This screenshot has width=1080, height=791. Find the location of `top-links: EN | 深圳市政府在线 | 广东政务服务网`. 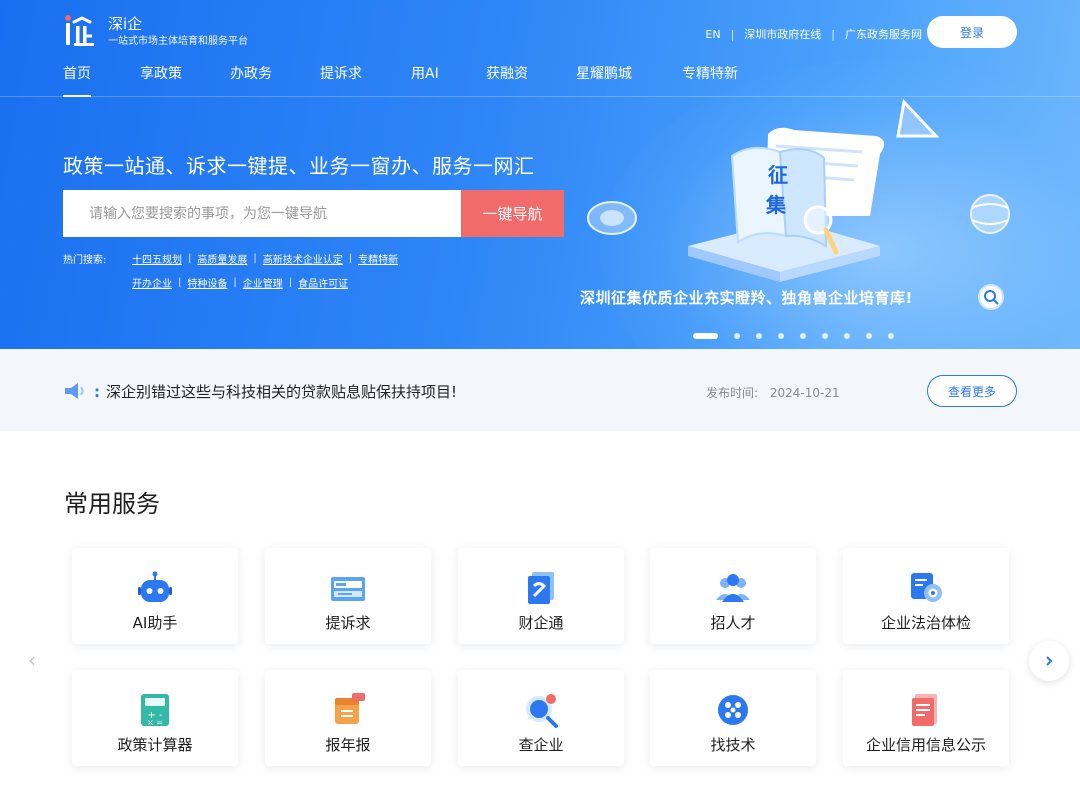

top-links: EN | 深圳市政府在线 | 广东政务服务网 is located at coordinates (813, 34).